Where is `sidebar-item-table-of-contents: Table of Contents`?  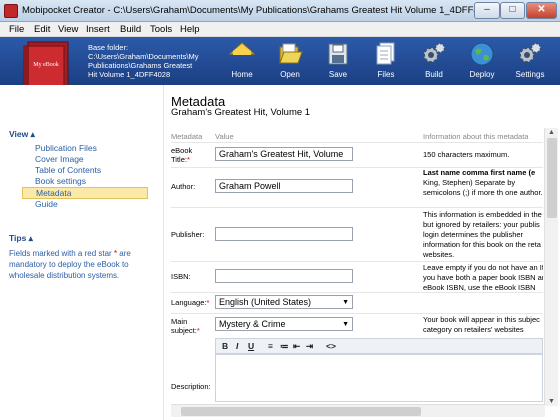 sidebar-item-table-of-contents: Table of Contents is located at coordinates (68, 170).